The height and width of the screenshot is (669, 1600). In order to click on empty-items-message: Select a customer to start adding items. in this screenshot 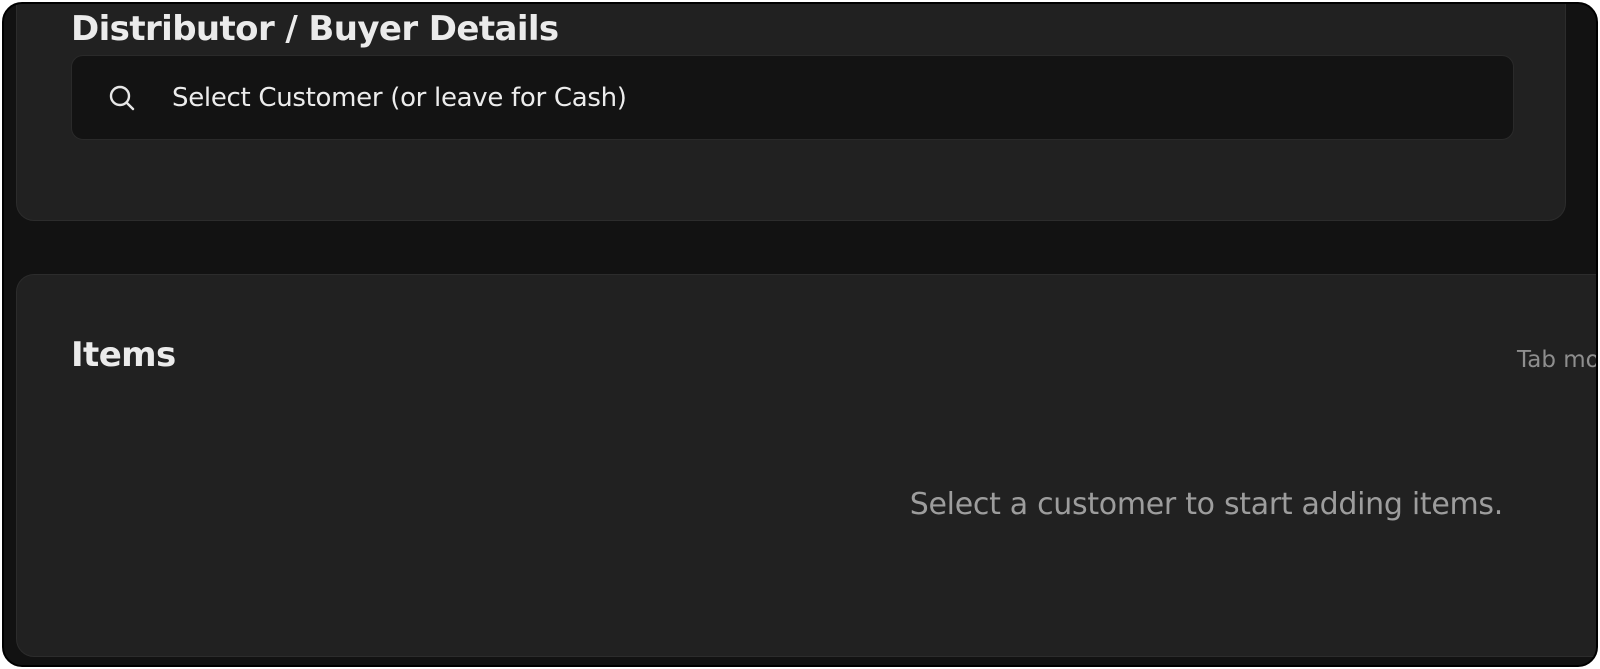, I will do `click(1206, 504)`.